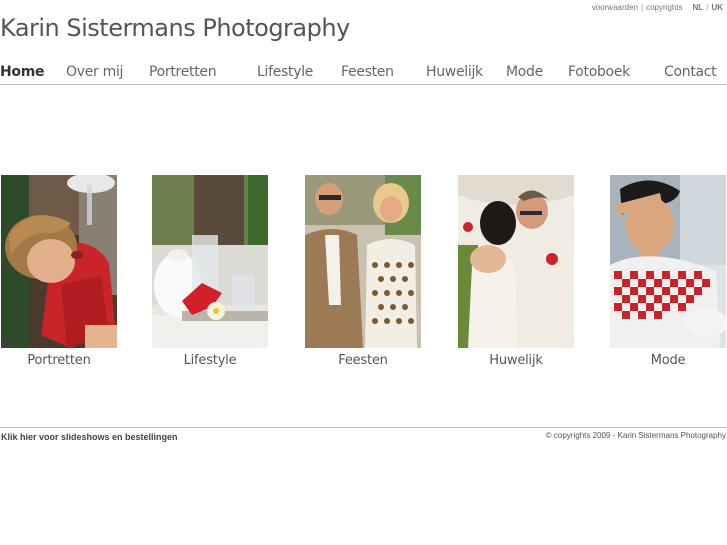  What do you see at coordinates (698, 7) in the screenshot?
I see `lang-nl-link: NL` at bounding box center [698, 7].